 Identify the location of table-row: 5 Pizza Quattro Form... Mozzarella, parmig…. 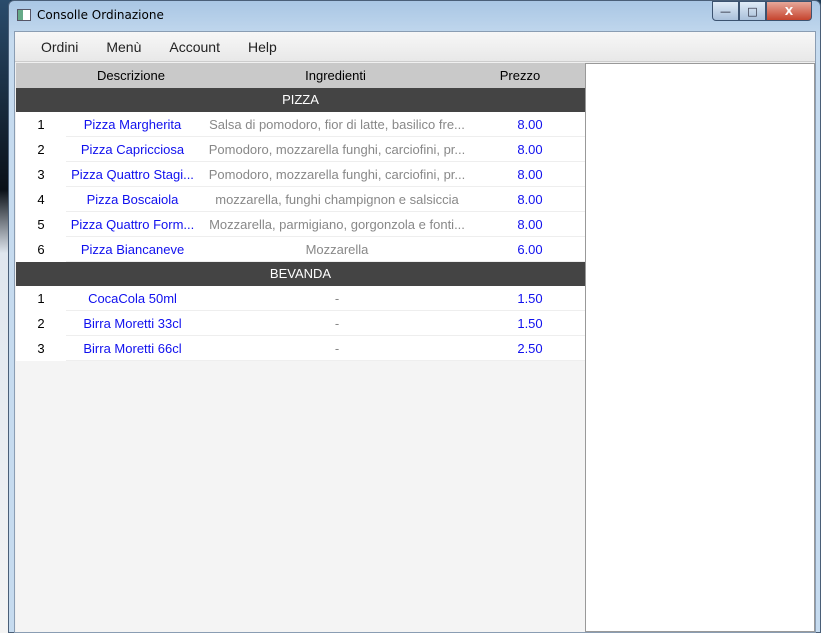
(300, 224).